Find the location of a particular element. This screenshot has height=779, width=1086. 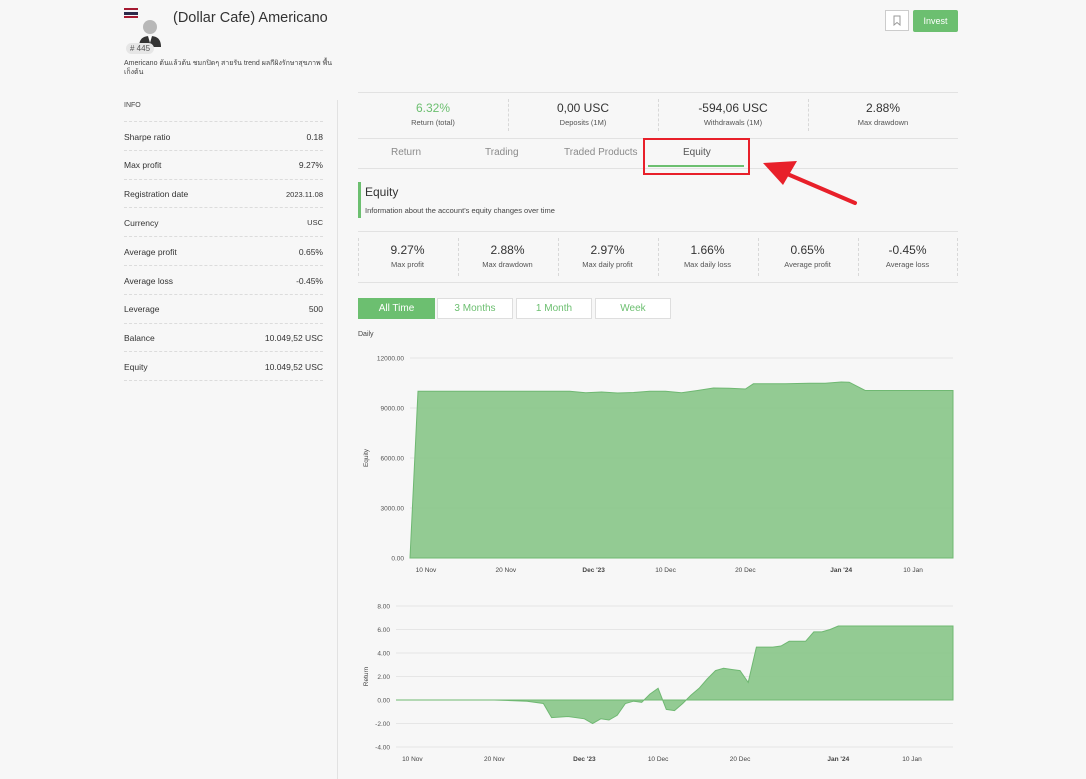

info-row: Sharpe ratio 0.18 is located at coordinates (223, 136).